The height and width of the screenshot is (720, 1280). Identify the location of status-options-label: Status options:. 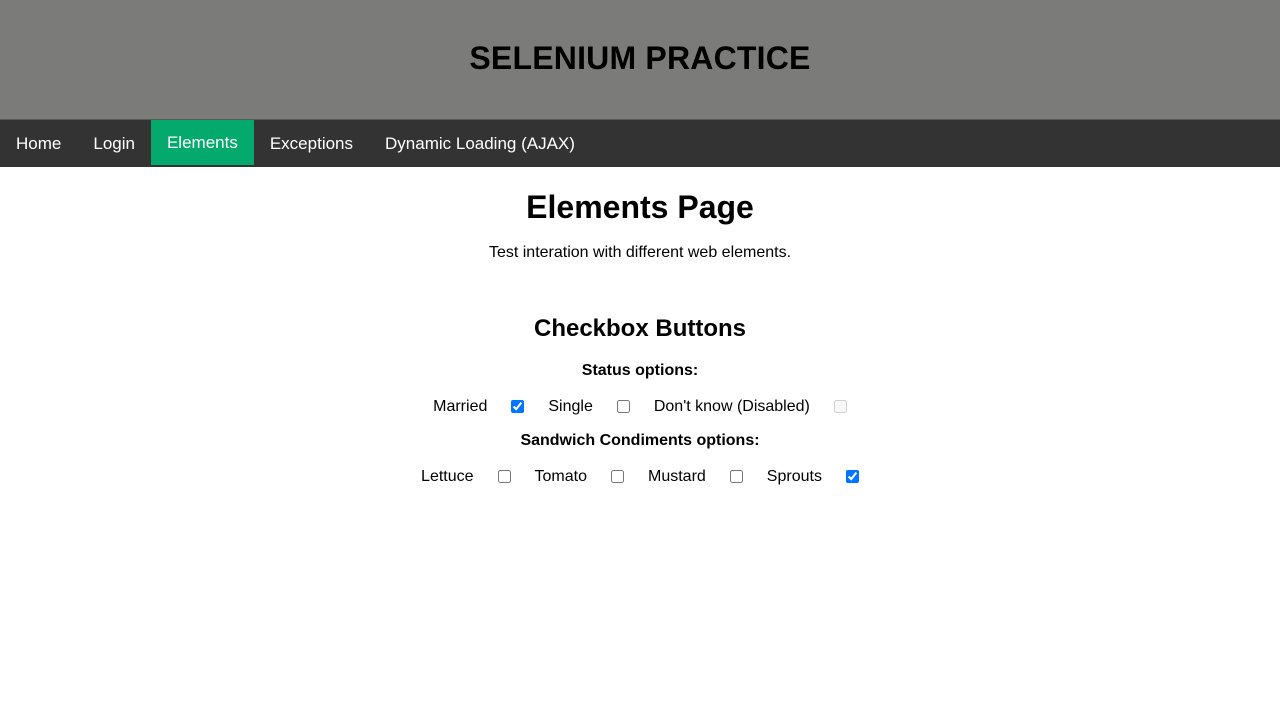
(640, 370).